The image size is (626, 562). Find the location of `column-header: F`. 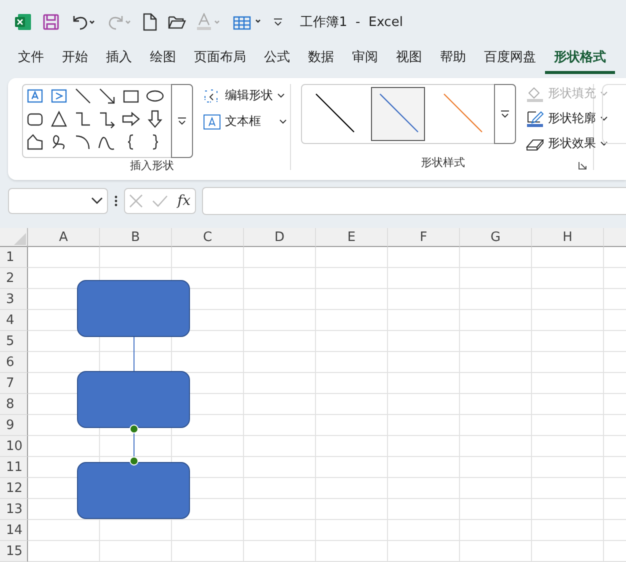

column-header: F is located at coordinates (424, 237).